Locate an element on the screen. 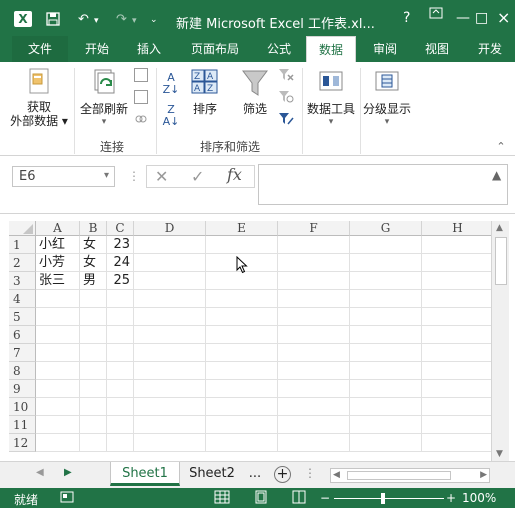 The width and height of the screenshot is (515, 508). cell-c10 is located at coordinates (120, 407).